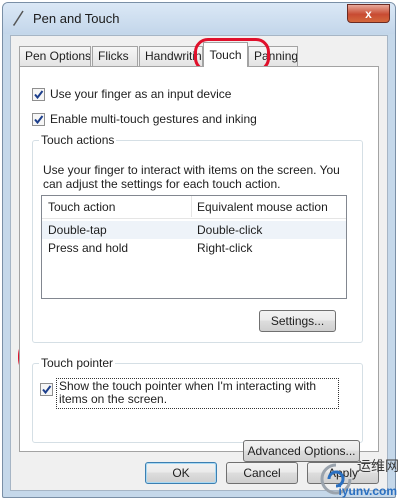 Image resolution: width=401 pixels, height=502 pixels. I want to click on column-touch-action: Touch action, so click(81, 207).